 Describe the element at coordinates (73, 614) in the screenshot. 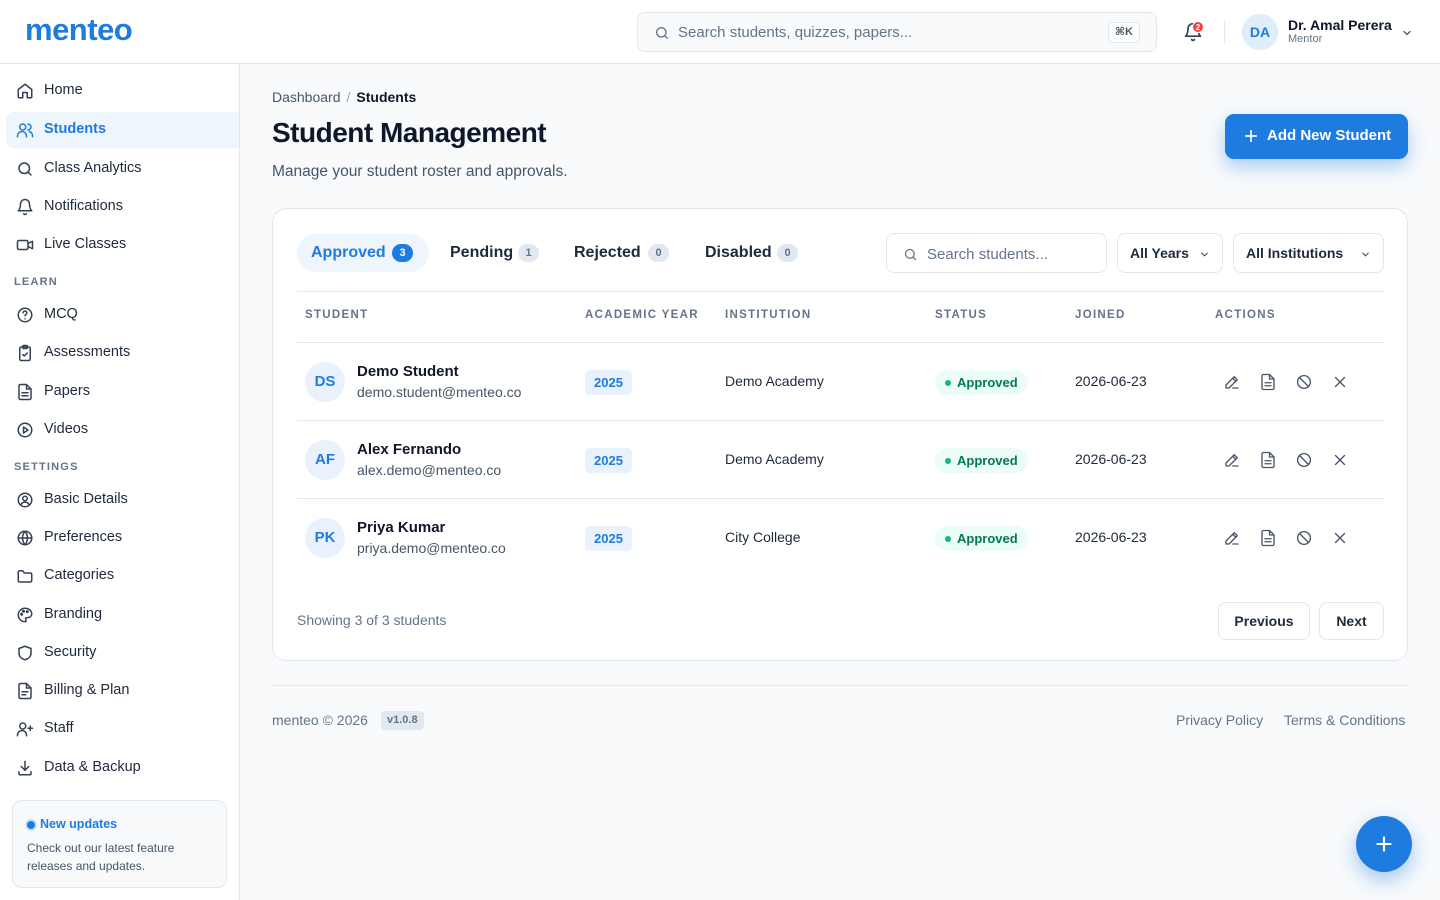

I see `sidebar-item-label: Branding` at that location.